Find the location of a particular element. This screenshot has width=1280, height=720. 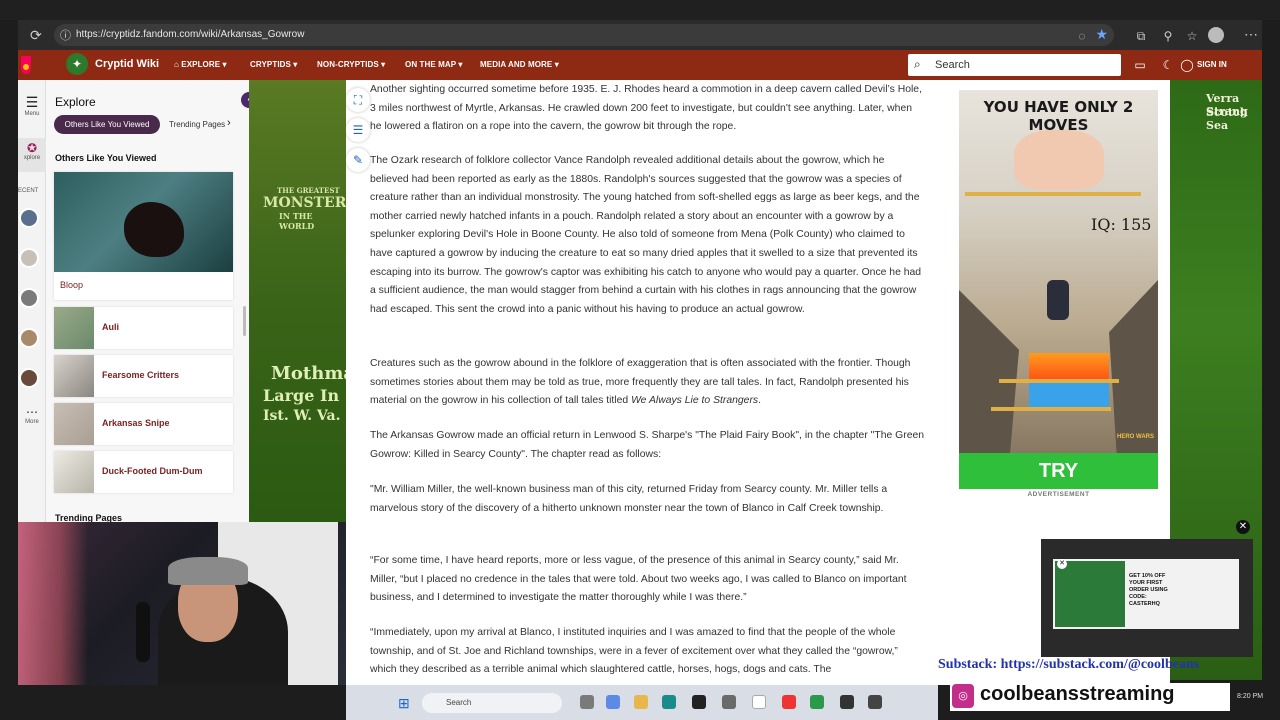

os-top-strip is located at coordinates (640, 10).